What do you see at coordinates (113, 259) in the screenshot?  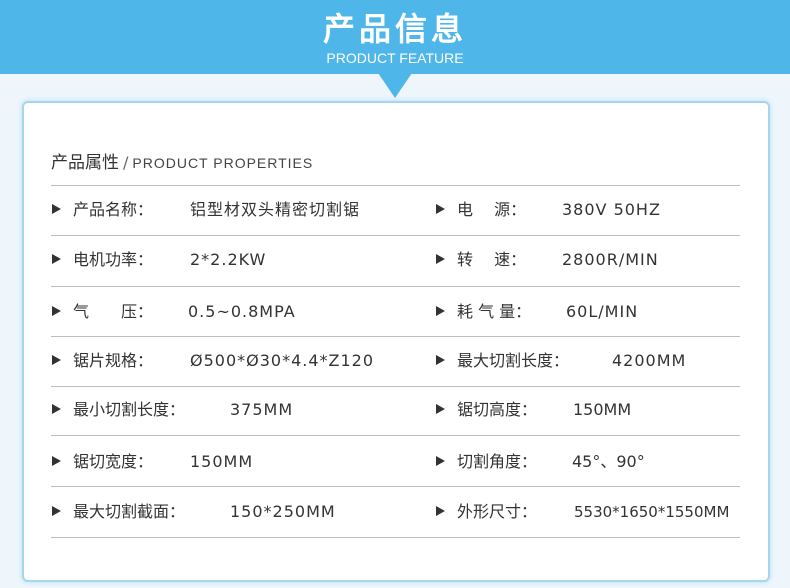 I see `property-label: 电机功率：` at bounding box center [113, 259].